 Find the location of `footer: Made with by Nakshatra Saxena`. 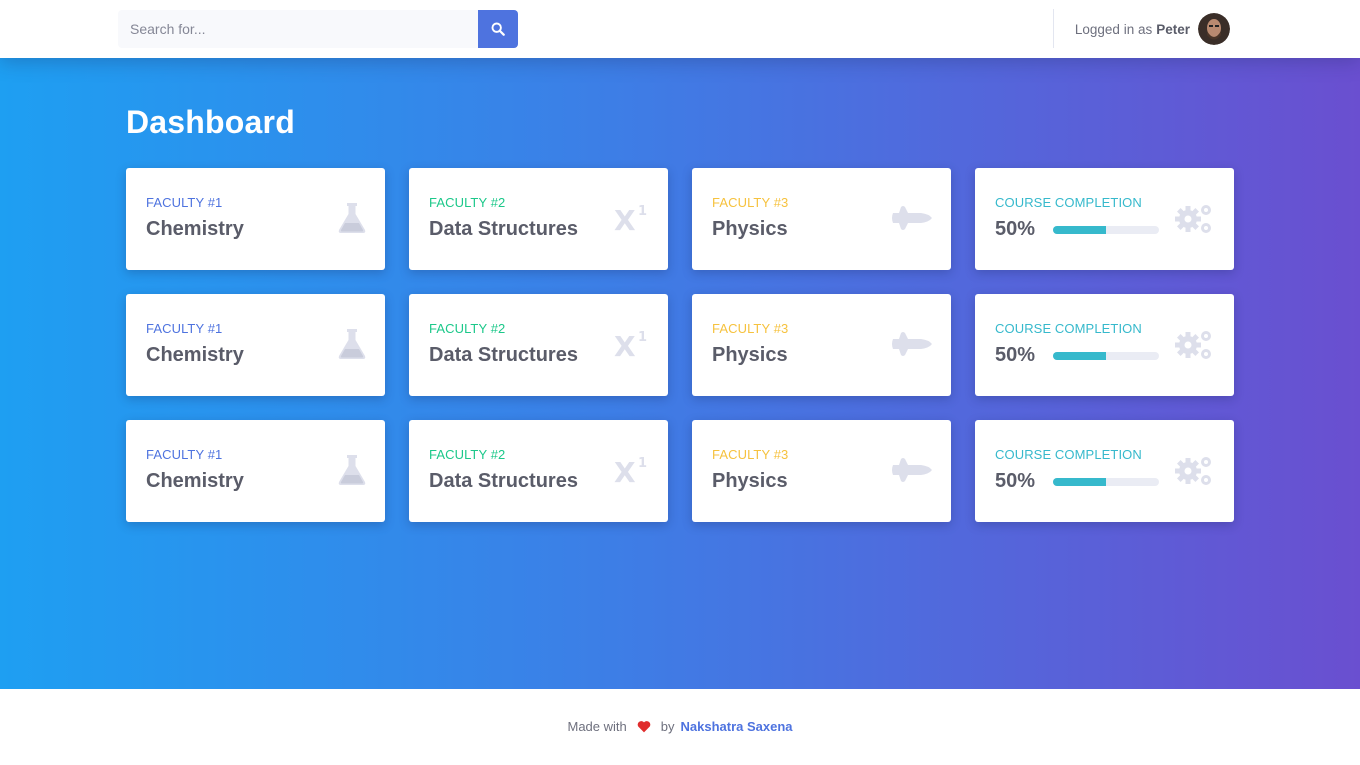

footer: Made with by Nakshatra Saxena is located at coordinates (680, 727).